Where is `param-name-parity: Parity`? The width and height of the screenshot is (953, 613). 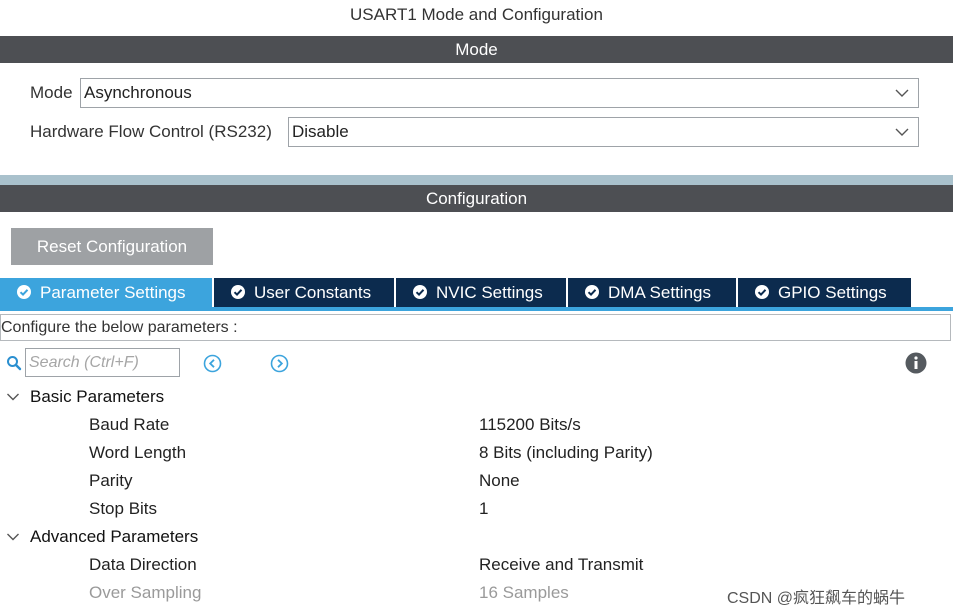 param-name-parity: Parity is located at coordinates (110, 481).